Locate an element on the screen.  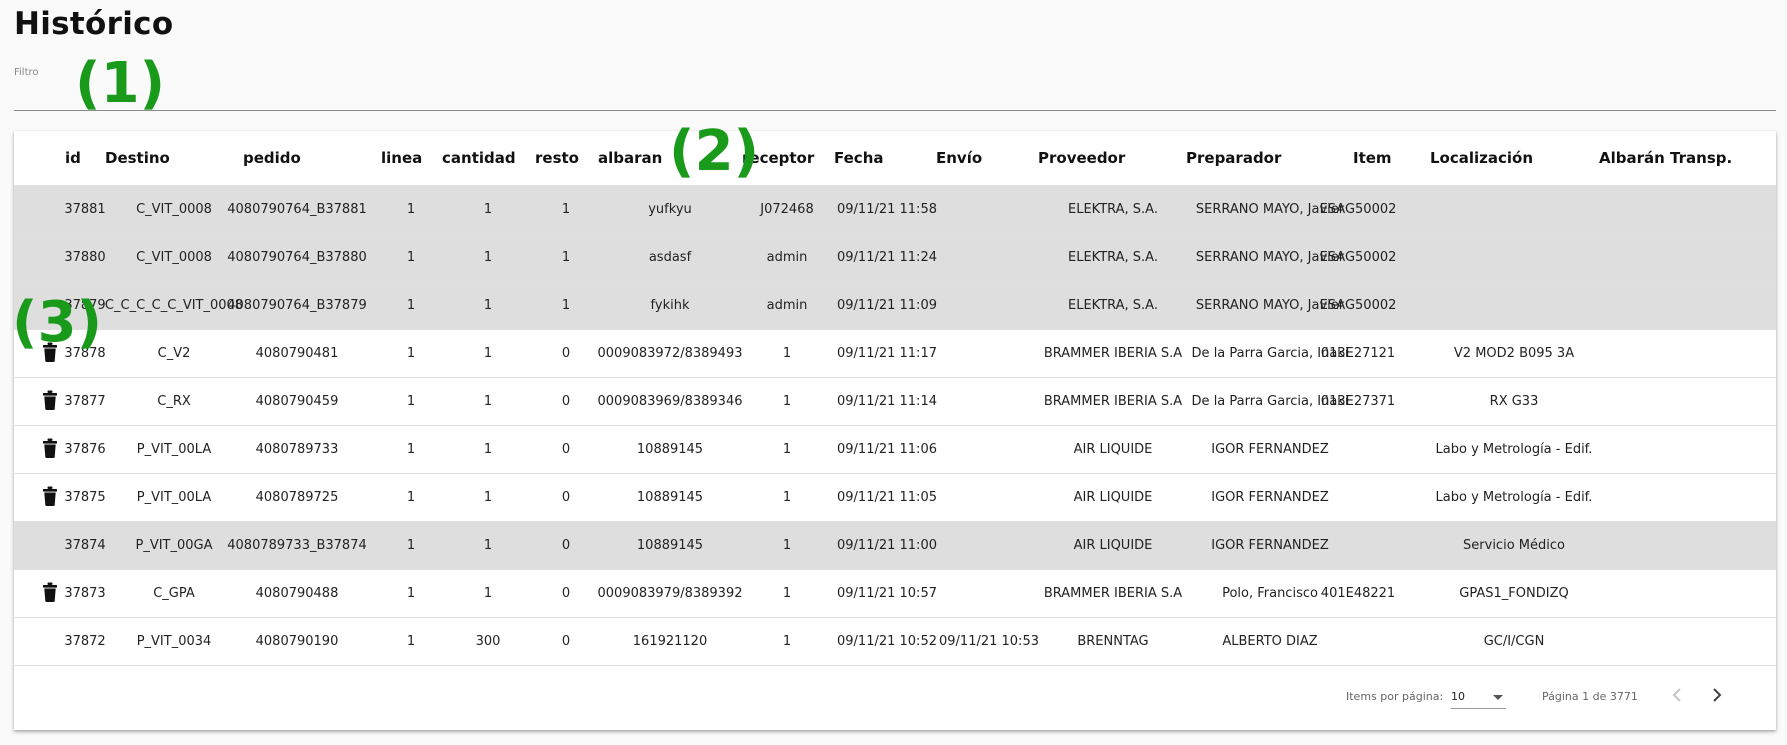
cell-fecha: 09/11/21 11:14 is located at coordinates (887, 401).